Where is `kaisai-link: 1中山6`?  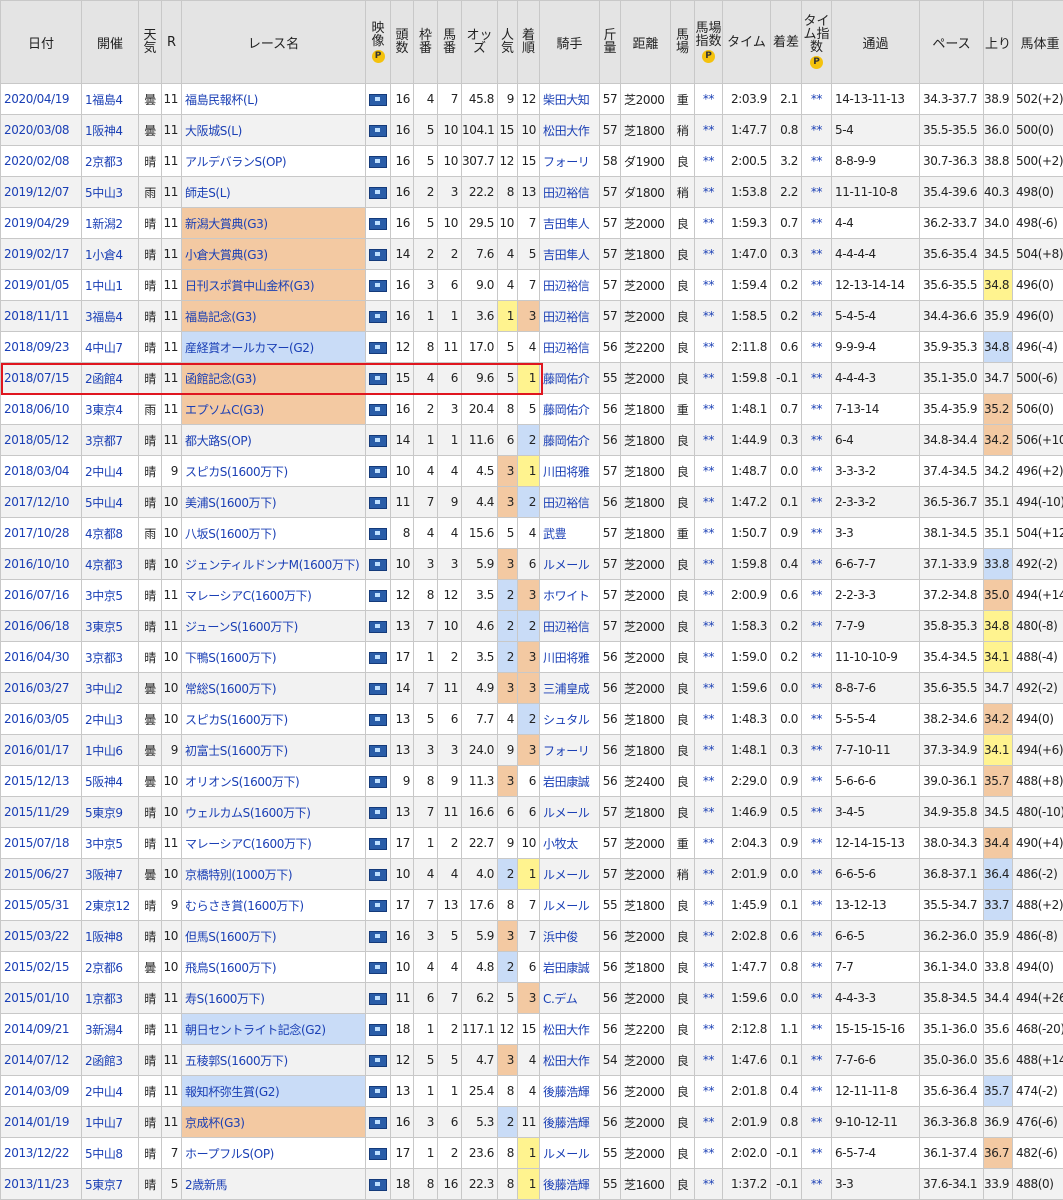 kaisai-link: 1中山6 is located at coordinates (110, 750).